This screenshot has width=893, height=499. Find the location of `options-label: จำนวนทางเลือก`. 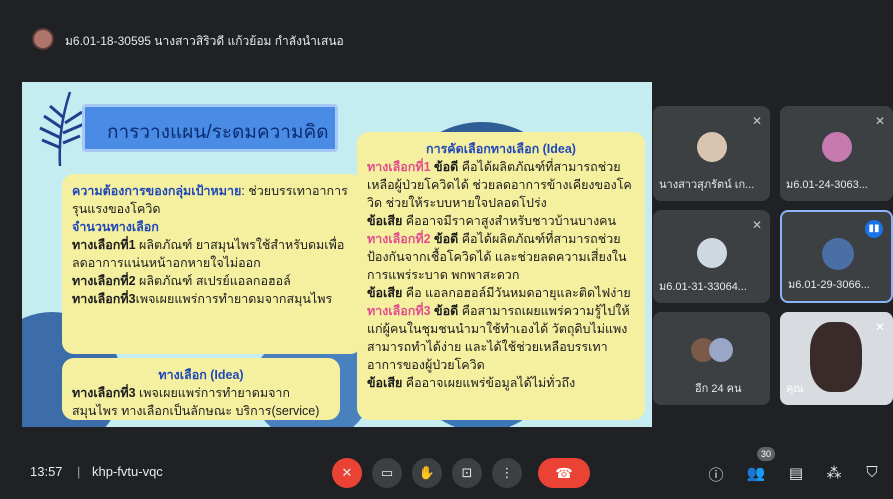

options-label: จำนวนทางเลือก is located at coordinates (115, 227).